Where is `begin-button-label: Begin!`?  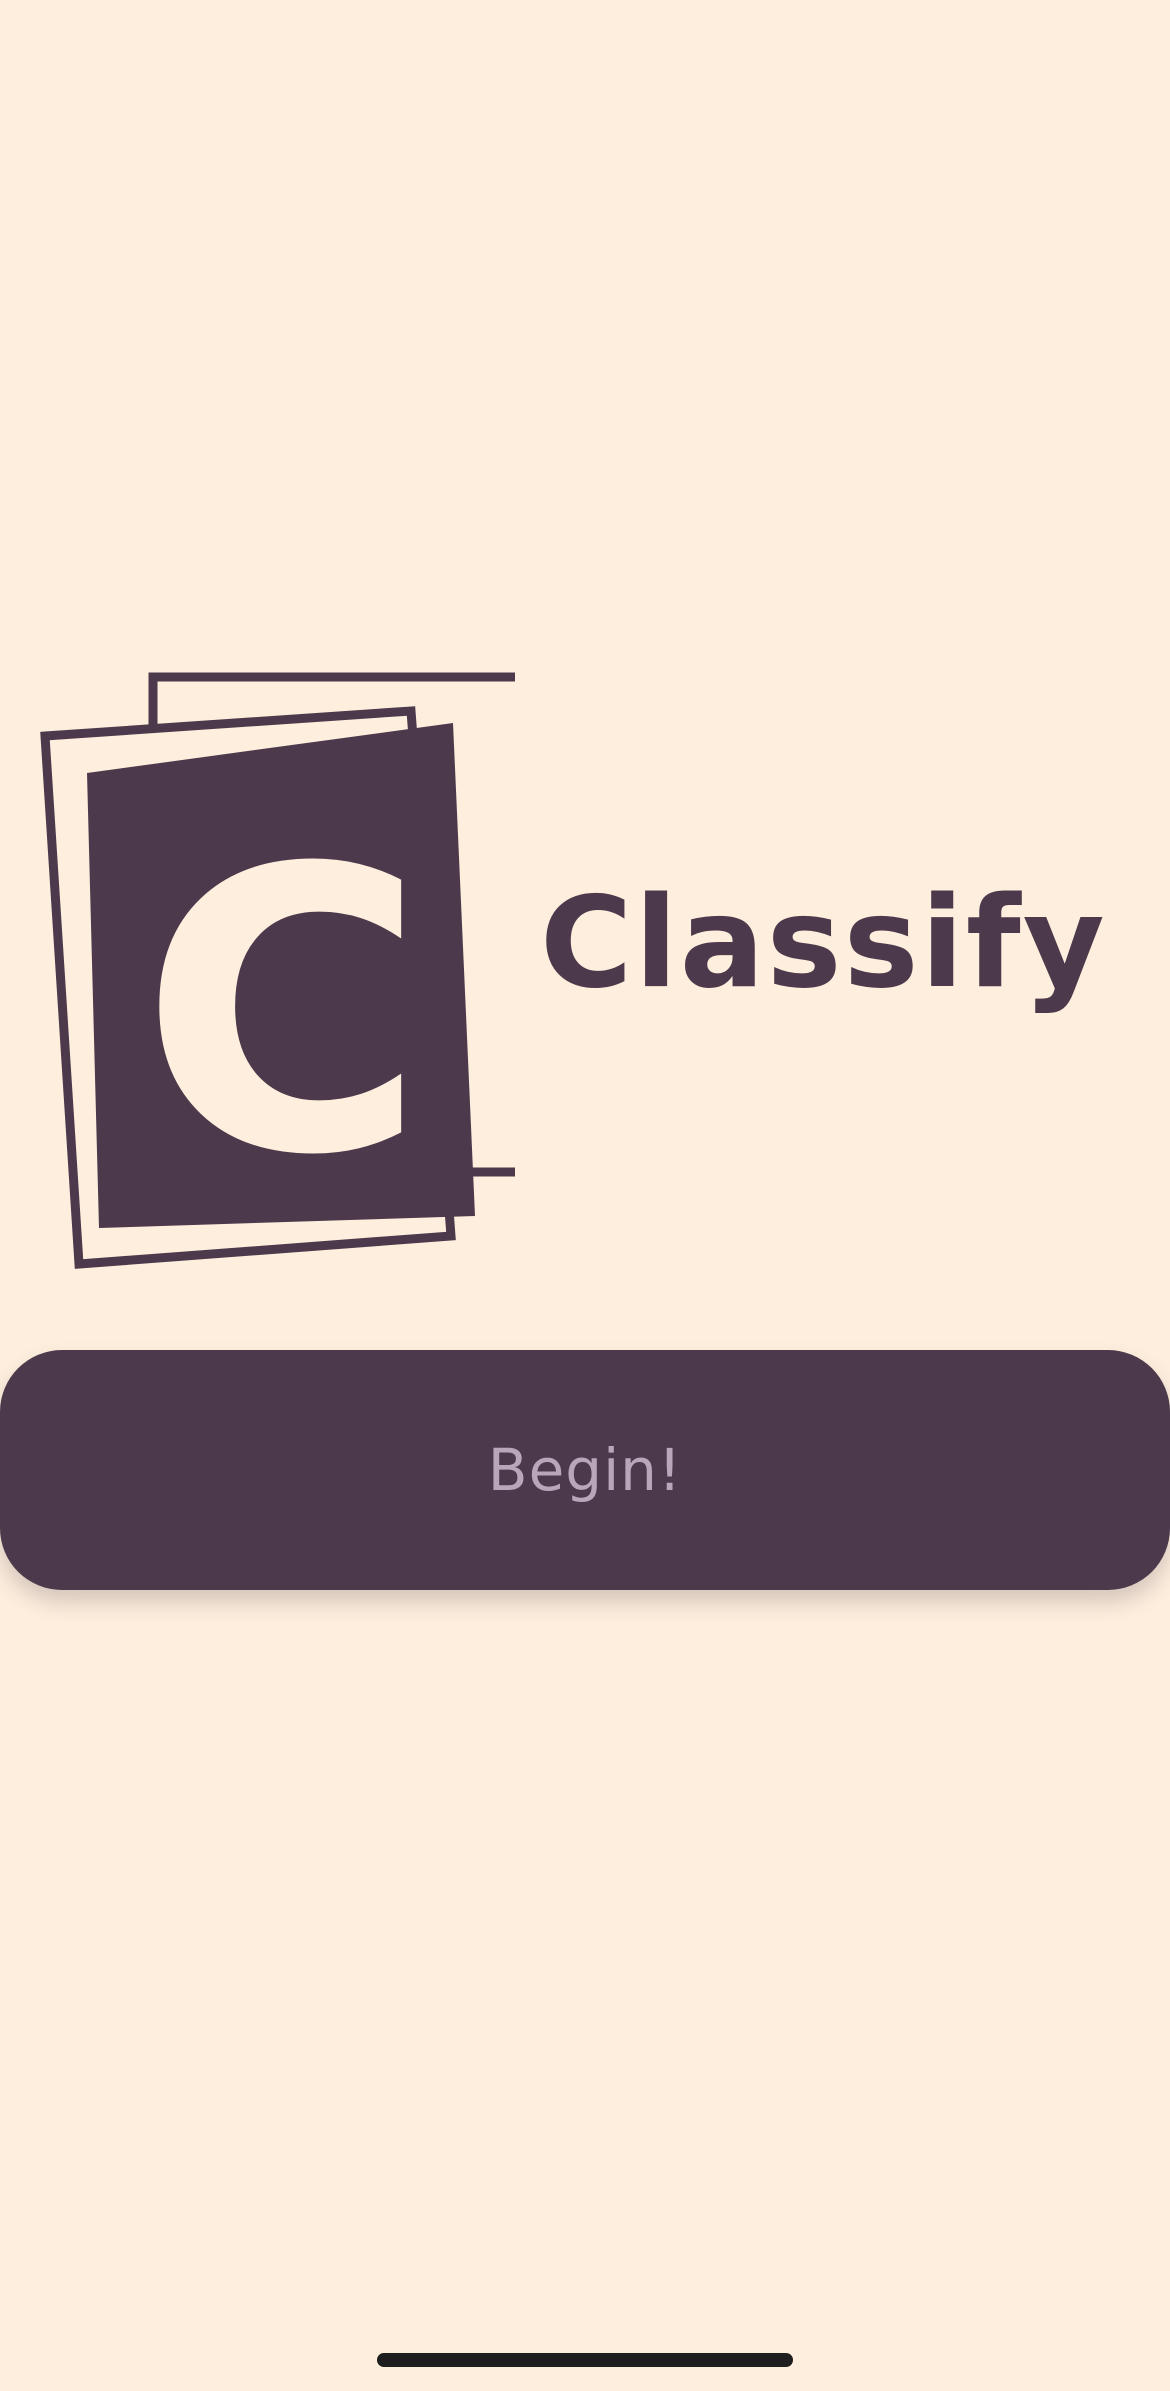
begin-button-label: Begin! is located at coordinates (585, 1470).